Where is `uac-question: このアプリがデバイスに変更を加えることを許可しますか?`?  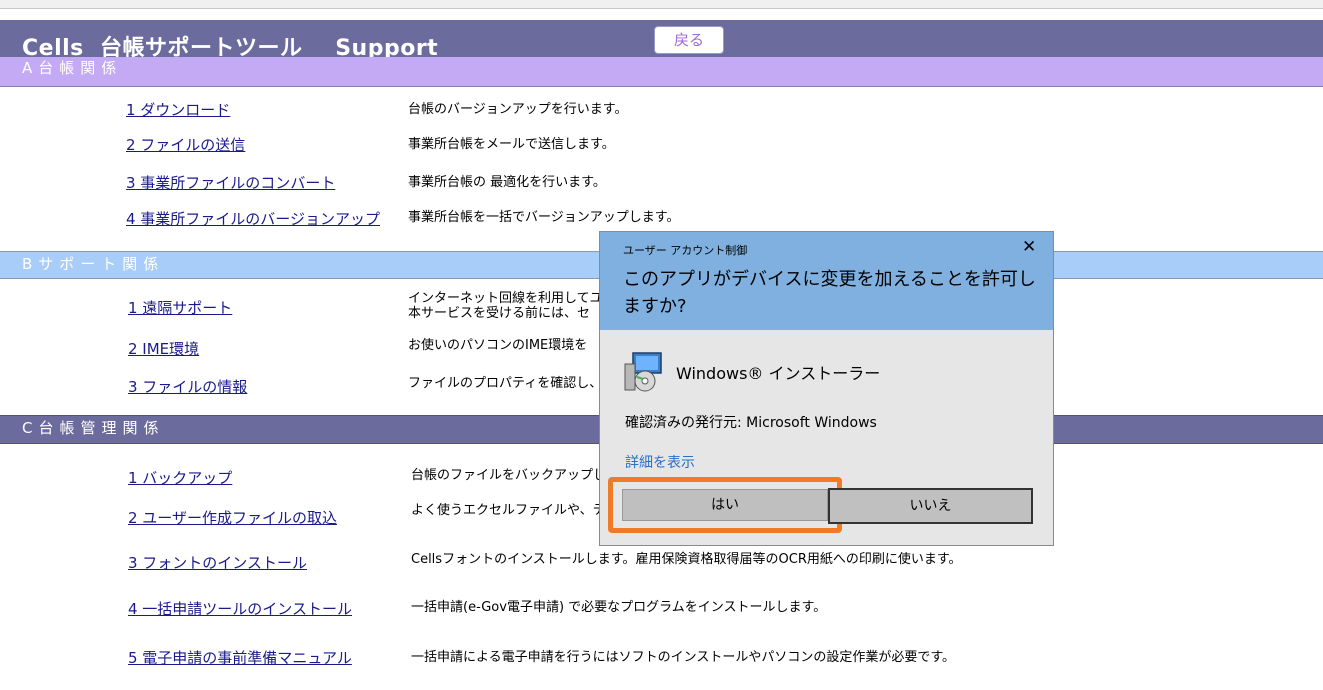 uac-question: このアプリがデバイスに変更を加えることを許可しますか? is located at coordinates (829, 293).